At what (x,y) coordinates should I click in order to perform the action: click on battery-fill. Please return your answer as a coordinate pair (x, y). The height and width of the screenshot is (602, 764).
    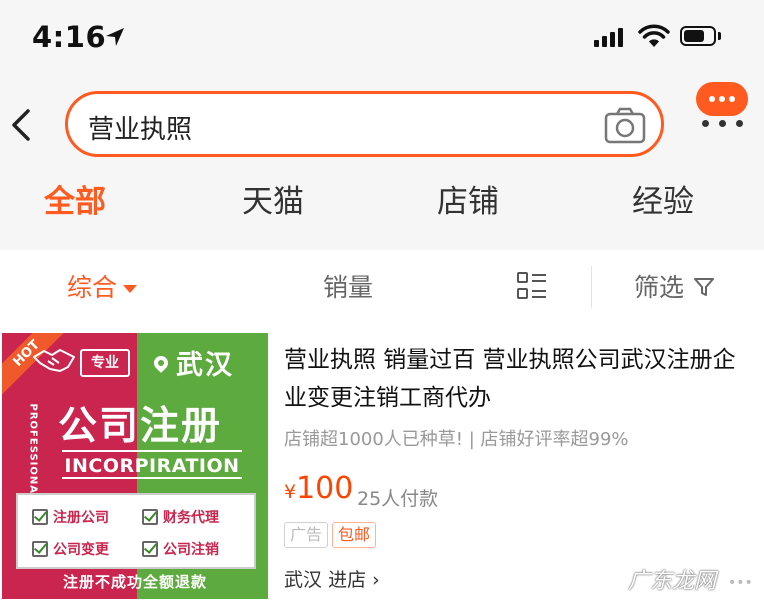
    Looking at the image, I should click on (694, 36).